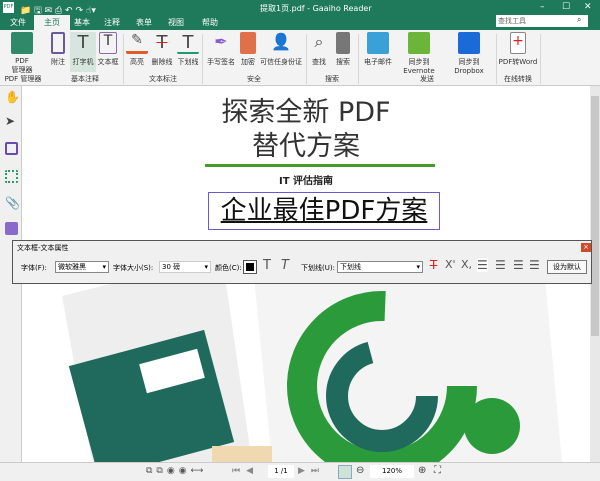 The image size is (600, 481). What do you see at coordinates (171, 267) in the screenshot?
I see `value: 30 磅` at bounding box center [171, 267].